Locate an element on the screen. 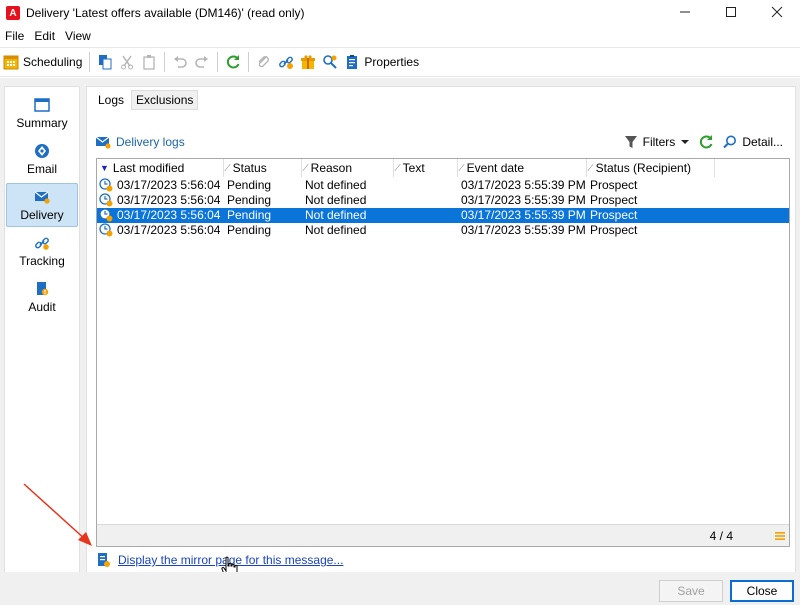  column-header-status: ∕ Status is located at coordinates (263, 168).